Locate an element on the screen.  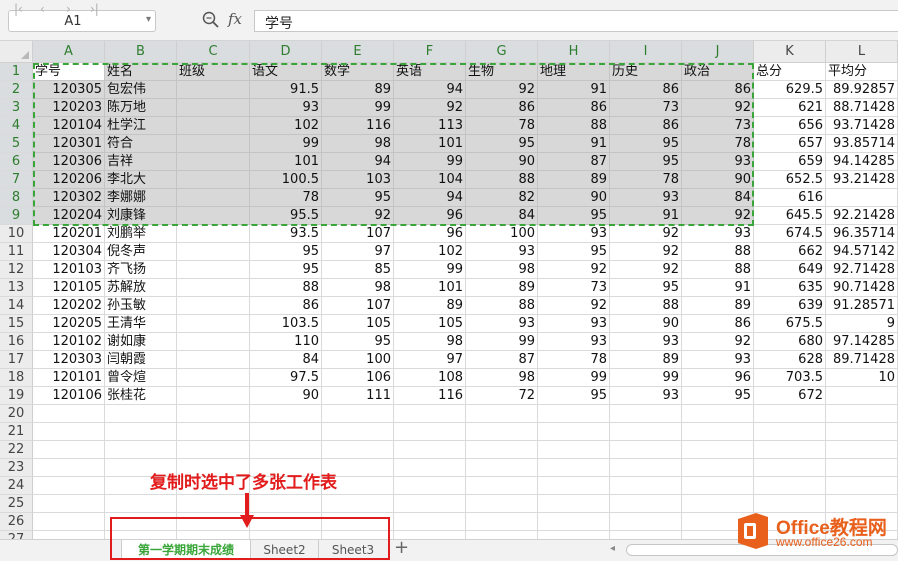
header-cell: 历史 is located at coordinates (646, 72).